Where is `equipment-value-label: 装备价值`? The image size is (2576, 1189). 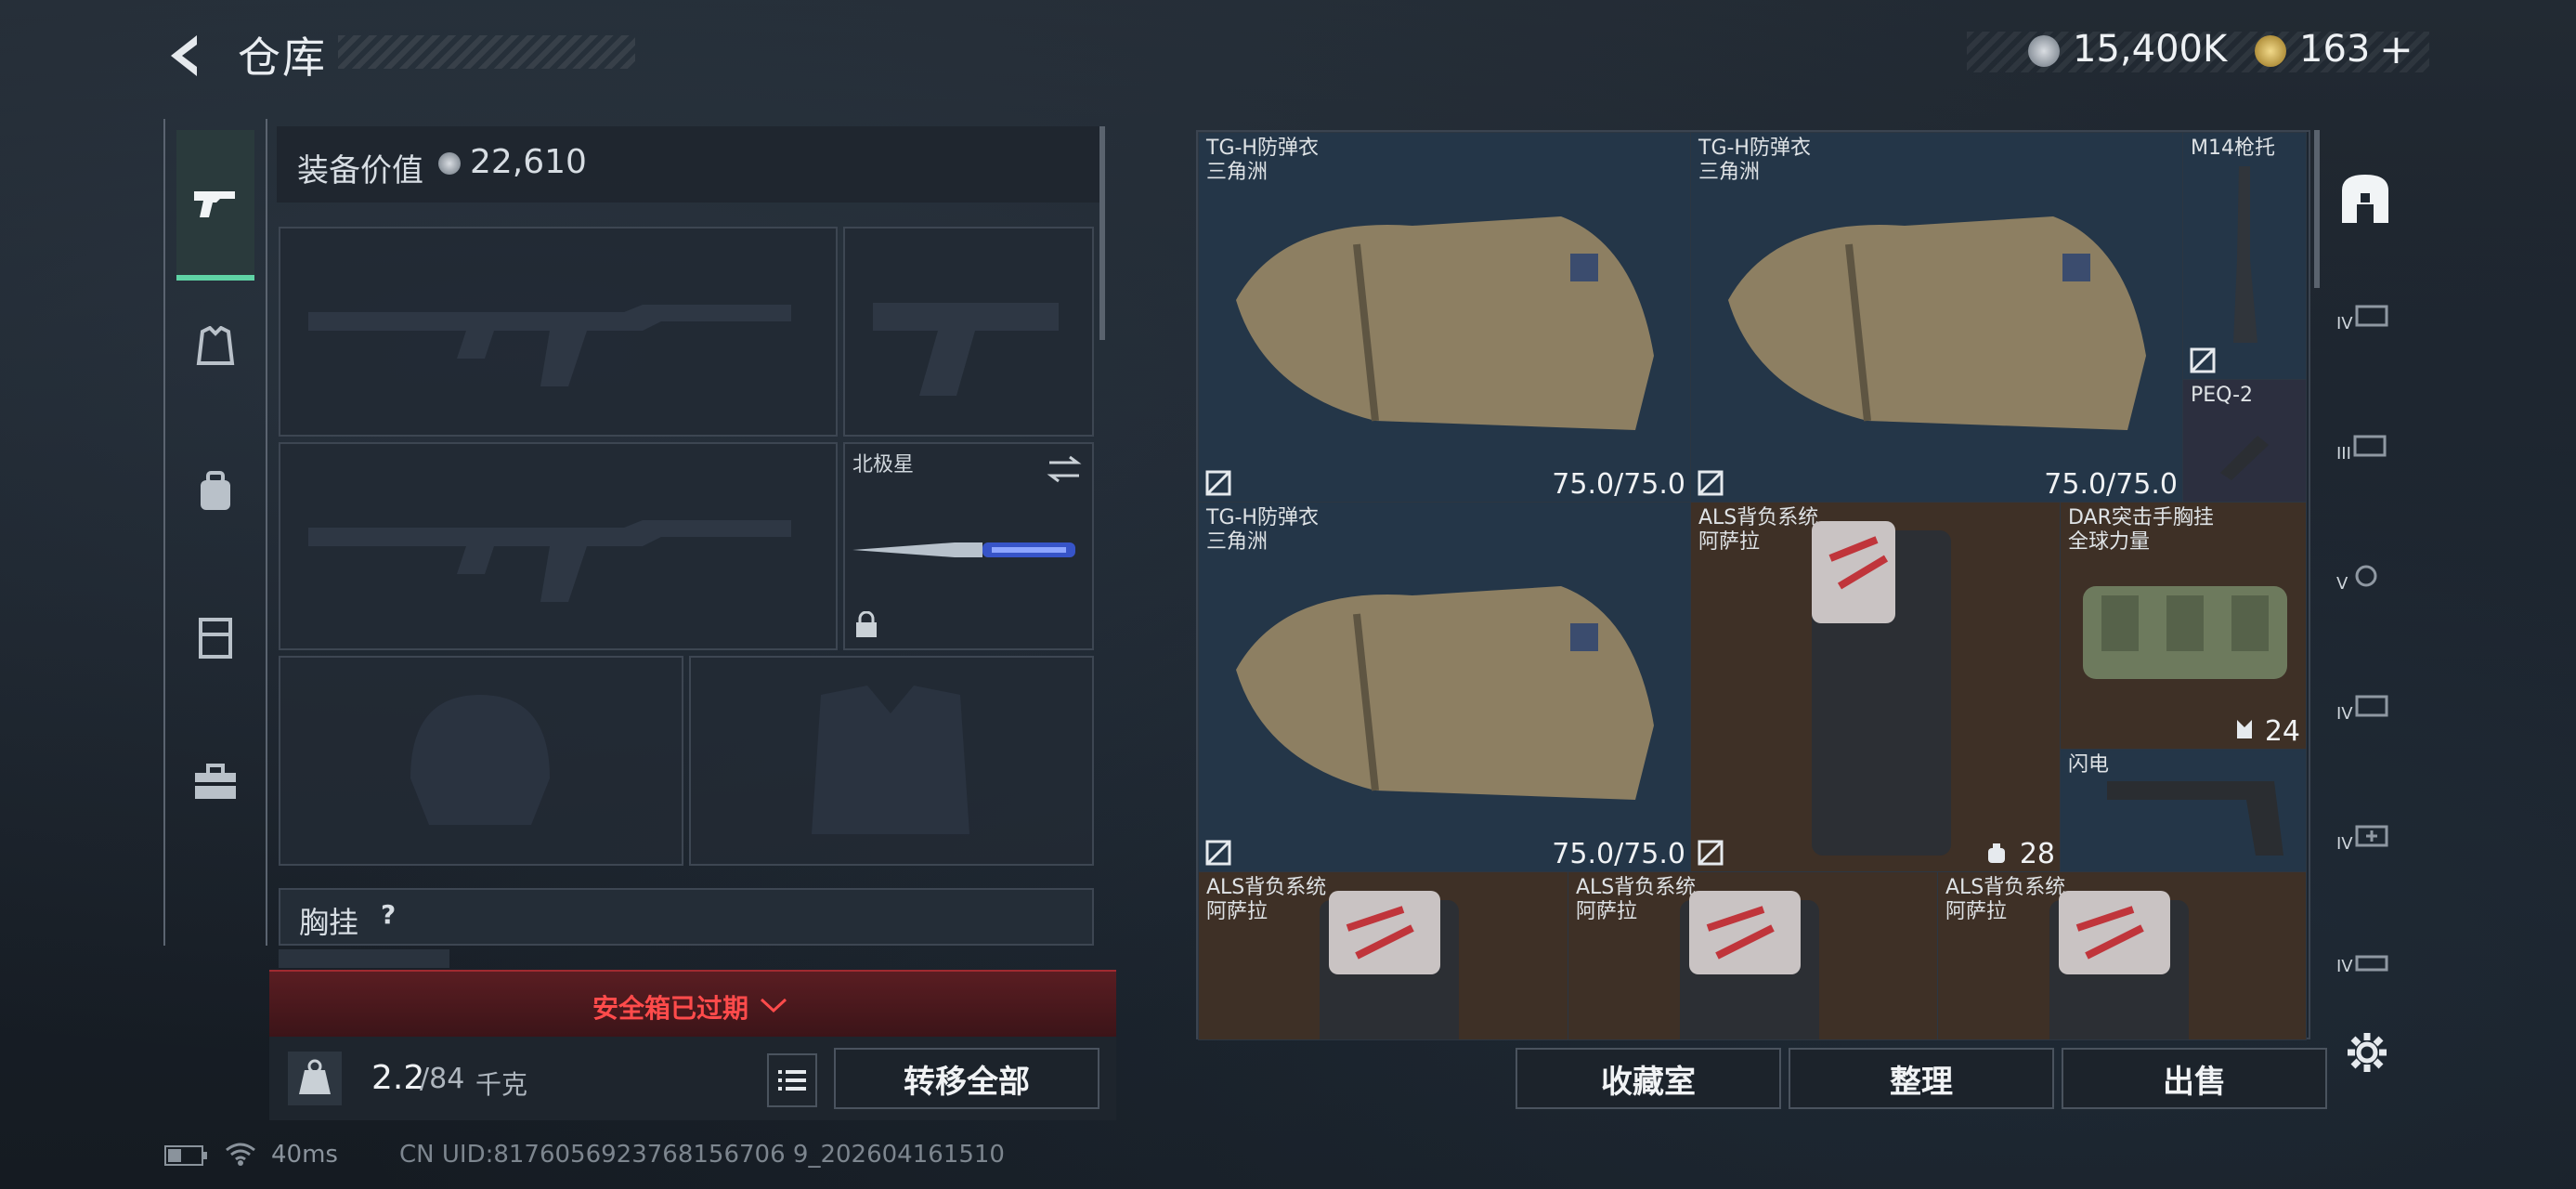 equipment-value-label: 装备价值 is located at coordinates (360, 170).